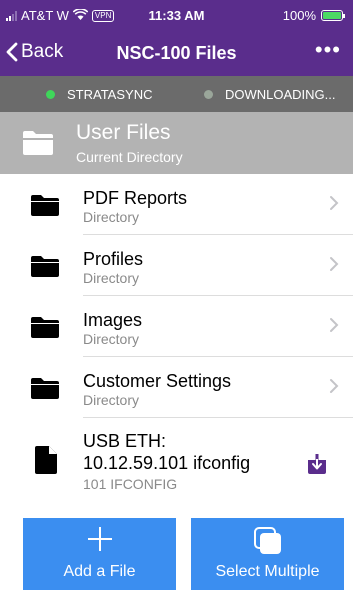 This screenshot has height=590, width=353. I want to click on list-item-customer-settings: Customer Settings Directory, so click(176, 387).